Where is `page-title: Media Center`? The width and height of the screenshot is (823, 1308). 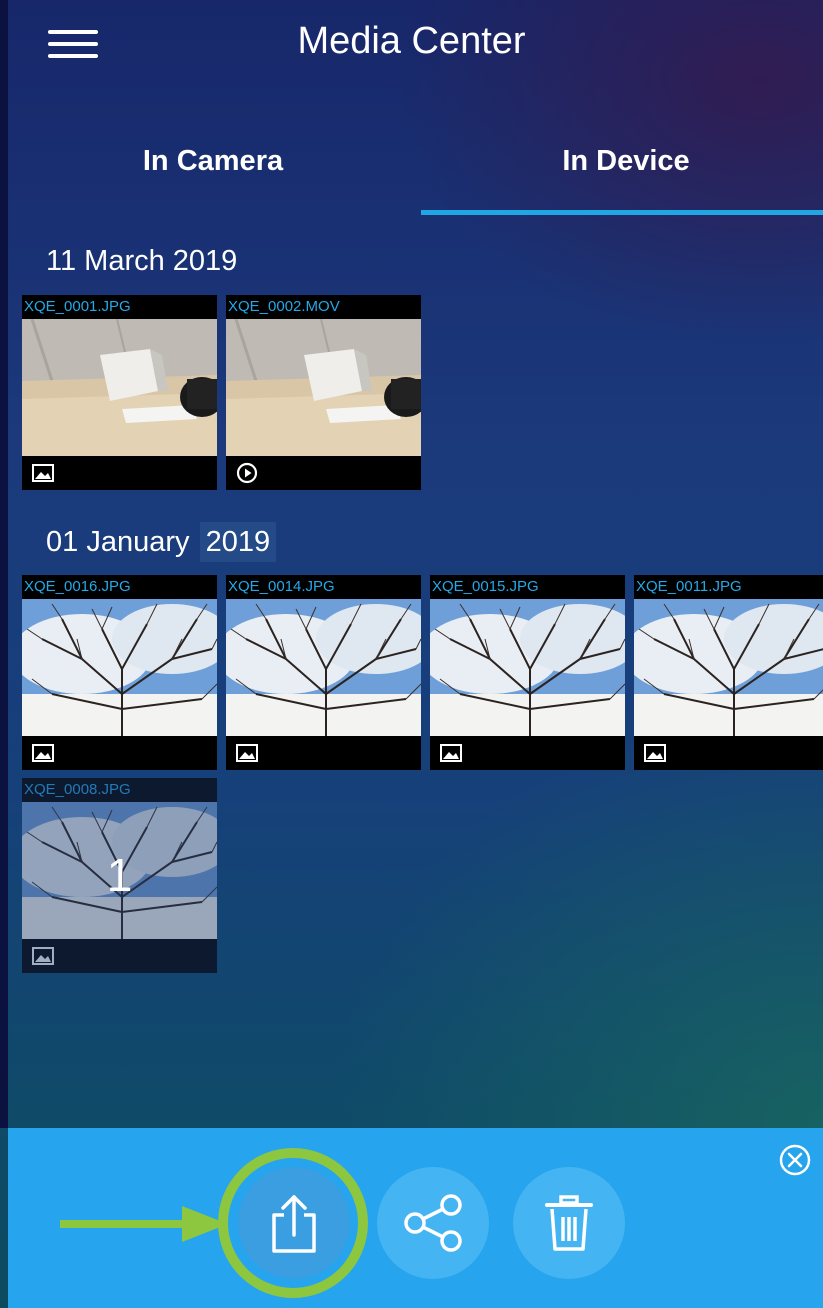
page-title: Media Center is located at coordinates (411, 41).